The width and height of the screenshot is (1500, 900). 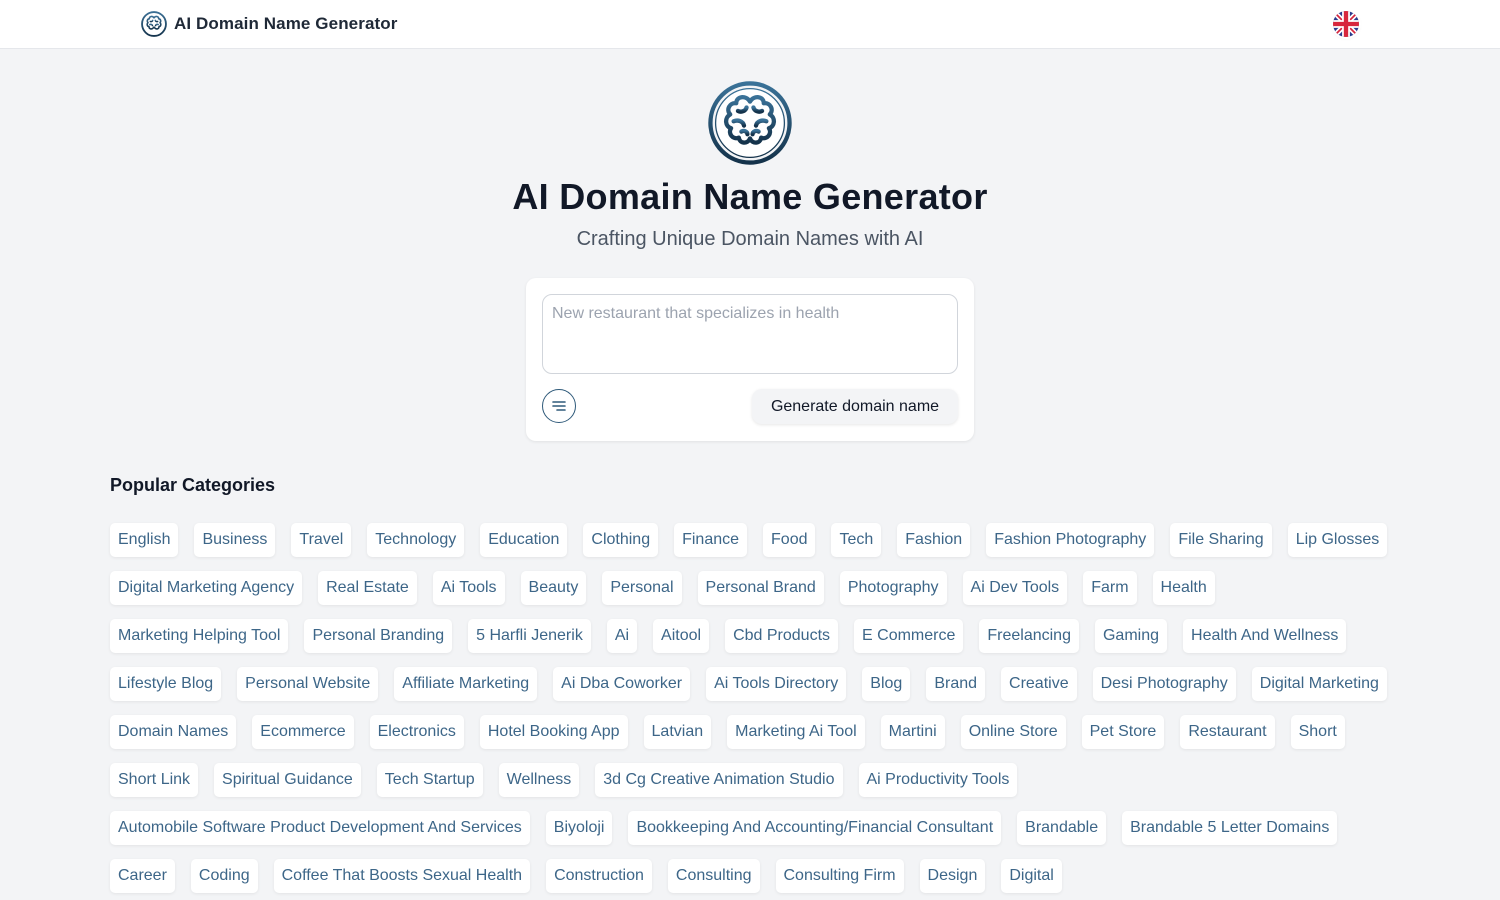 I want to click on category-tag: Finance, so click(x=711, y=540).